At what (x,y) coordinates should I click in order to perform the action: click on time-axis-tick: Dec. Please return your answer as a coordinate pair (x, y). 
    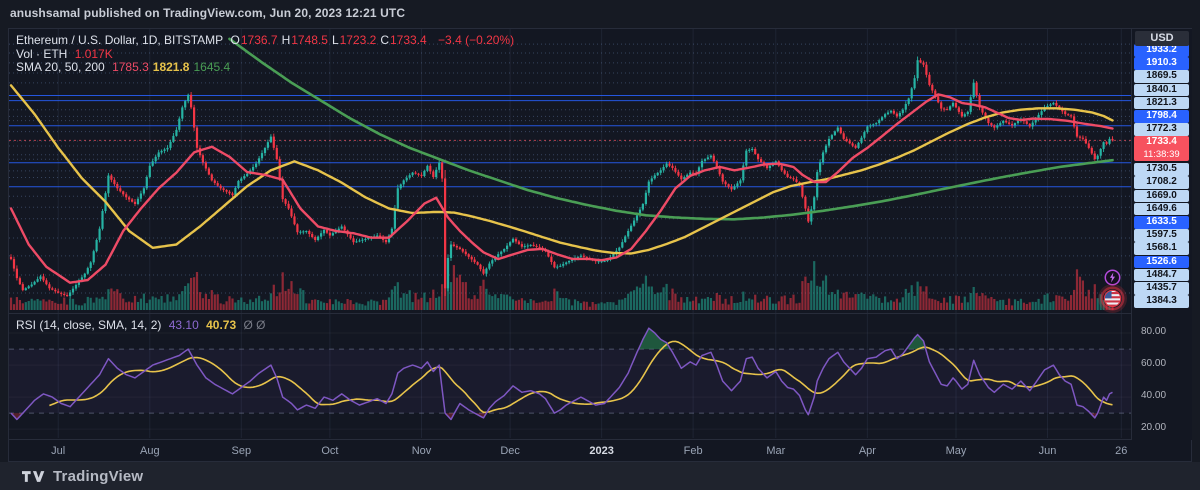
    Looking at the image, I should click on (510, 451).